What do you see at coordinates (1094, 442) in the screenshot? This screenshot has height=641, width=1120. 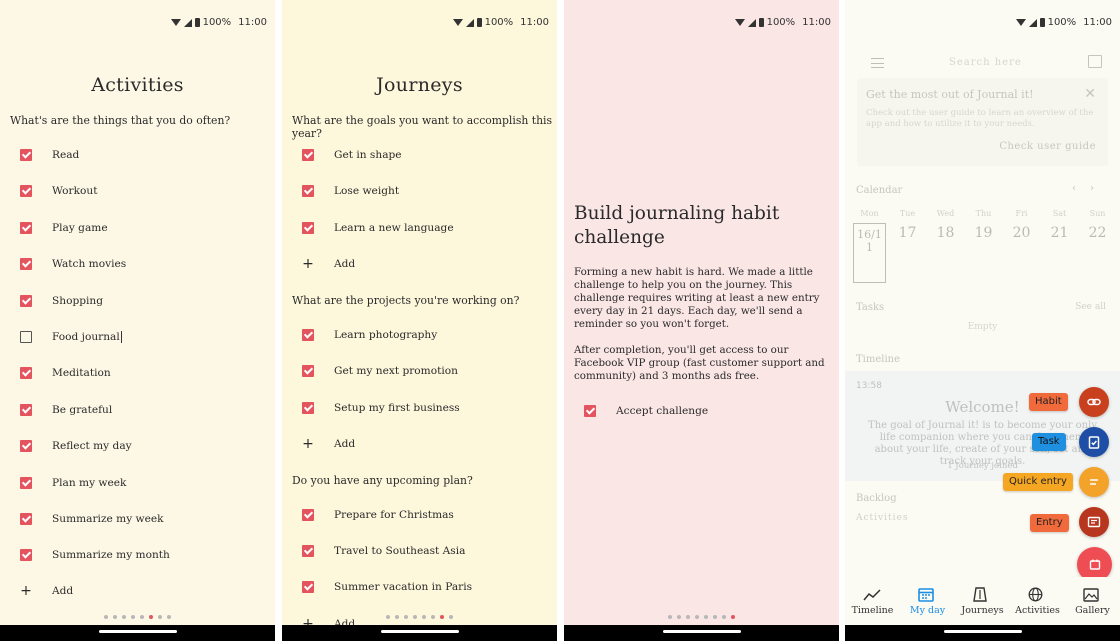 I see `clipboard-check-icon` at bounding box center [1094, 442].